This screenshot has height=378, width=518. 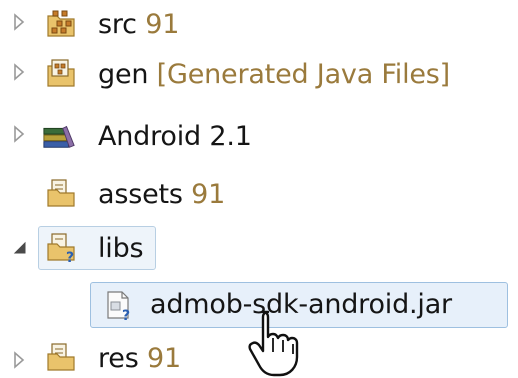 What do you see at coordinates (61, 73) in the screenshot?
I see `generated-source-folder-icon` at bounding box center [61, 73].